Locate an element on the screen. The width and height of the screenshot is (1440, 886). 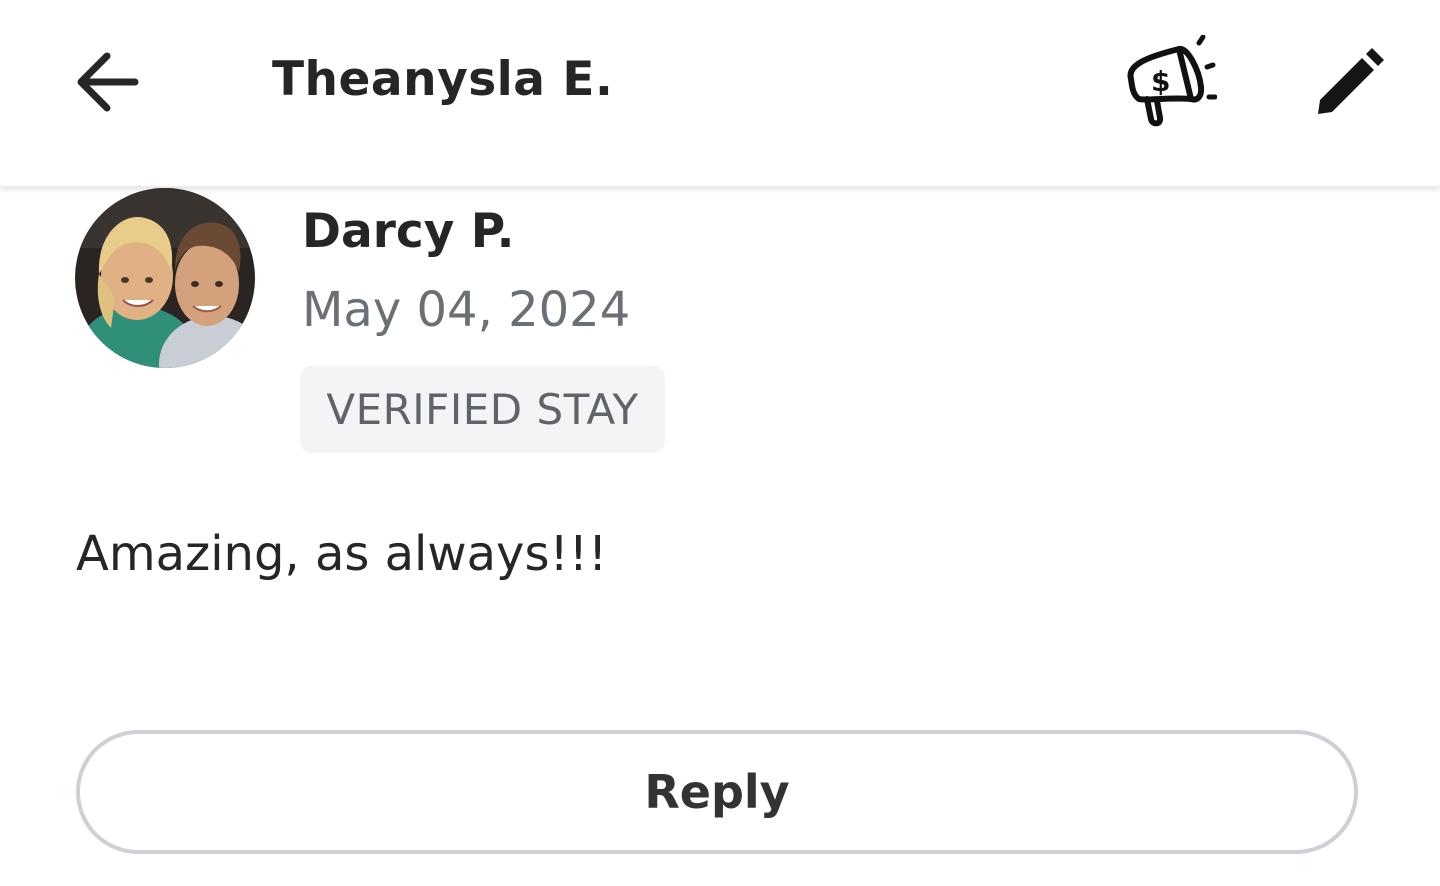
page-title: Theanysla E. is located at coordinates (443, 79).